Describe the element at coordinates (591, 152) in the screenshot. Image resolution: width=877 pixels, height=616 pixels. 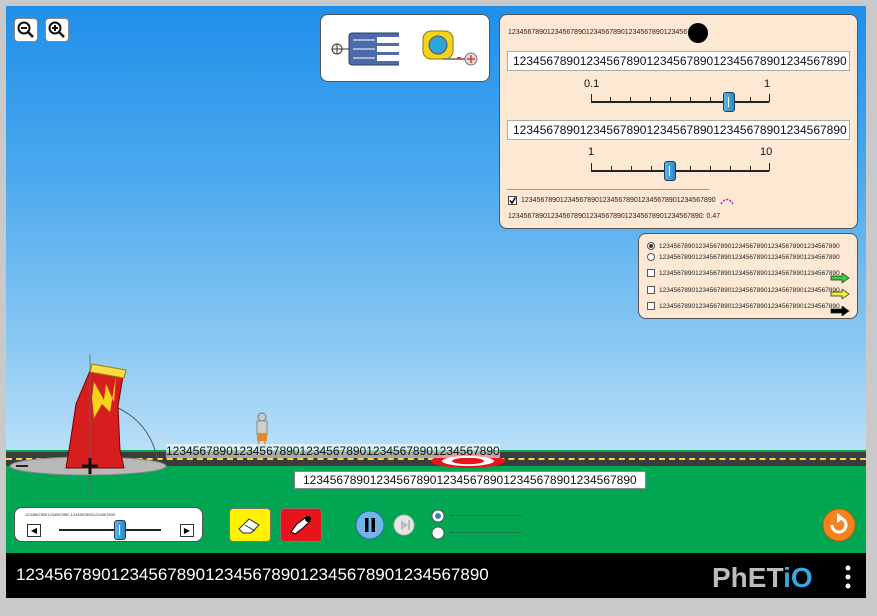
I see `slider2-min-label: 1` at that location.